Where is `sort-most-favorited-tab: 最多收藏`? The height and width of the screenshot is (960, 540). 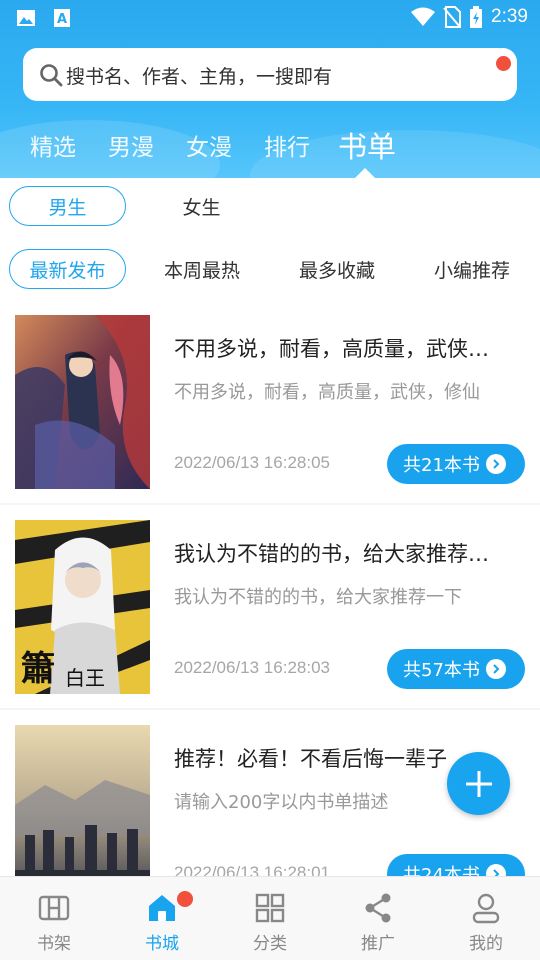
sort-most-favorited-tab: 最多收藏 is located at coordinates (337, 269).